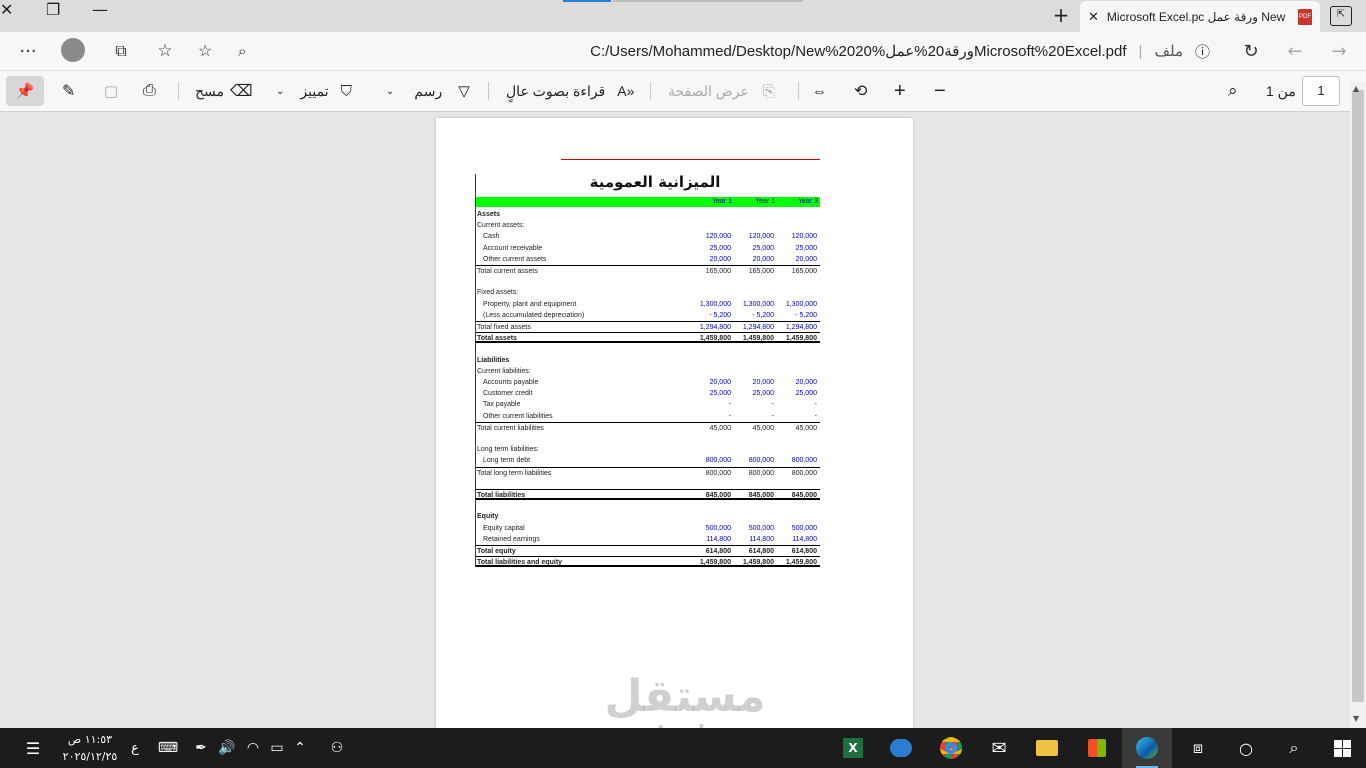 This screenshot has height=768, width=1366. Describe the element at coordinates (520, 563) in the screenshot. I see `row-label: Total liabilities and equity` at that location.